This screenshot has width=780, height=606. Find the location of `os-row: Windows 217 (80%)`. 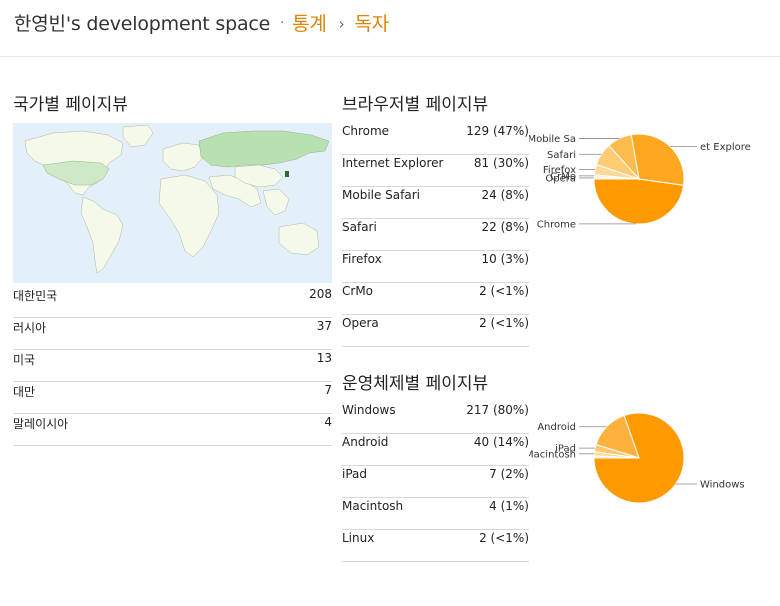

os-row: Windows 217 (80%) is located at coordinates (435, 418).